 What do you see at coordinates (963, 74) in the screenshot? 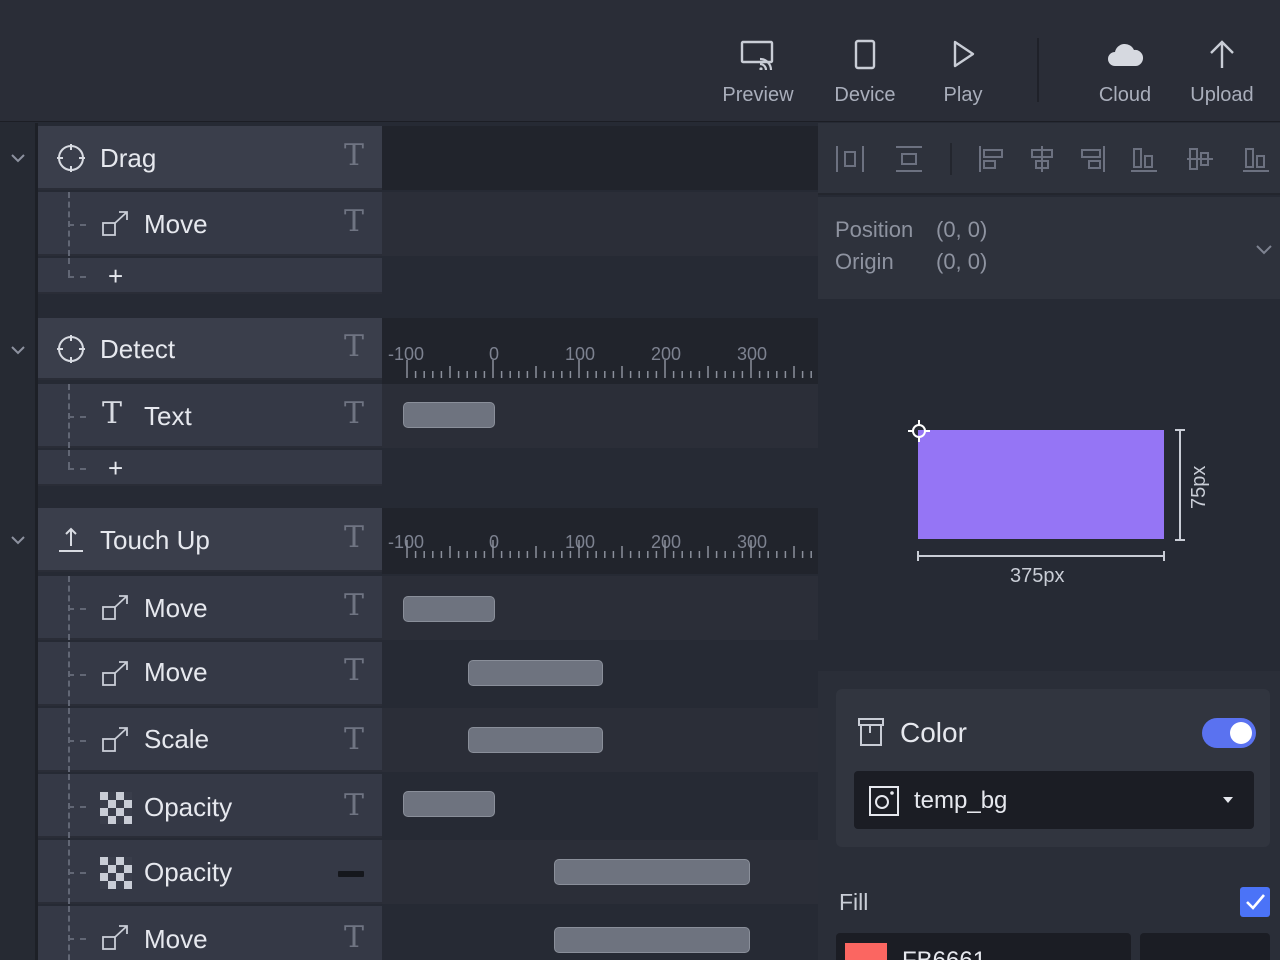
I see `play-button: Play` at bounding box center [963, 74].